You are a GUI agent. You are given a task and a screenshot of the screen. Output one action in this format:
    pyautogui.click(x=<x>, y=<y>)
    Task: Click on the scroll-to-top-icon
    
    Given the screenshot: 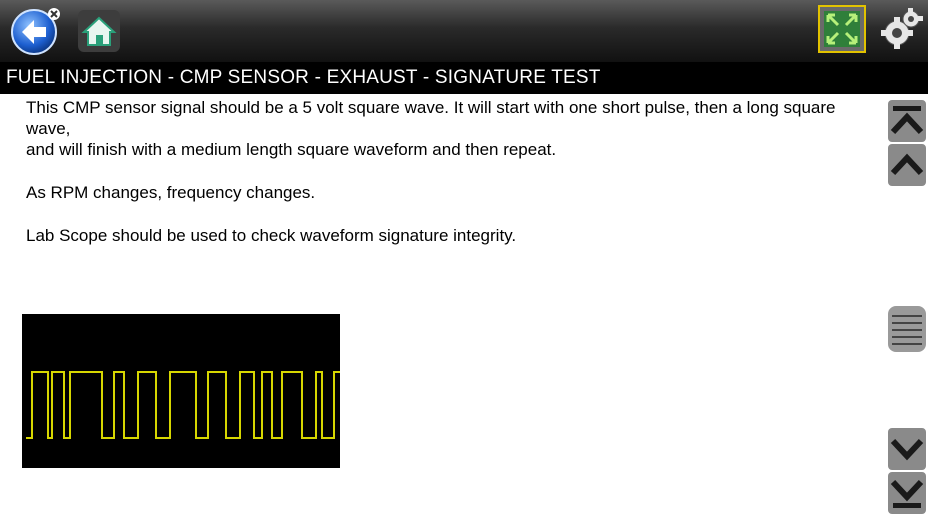 What is the action you would take?
    pyautogui.click(x=907, y=121)
    